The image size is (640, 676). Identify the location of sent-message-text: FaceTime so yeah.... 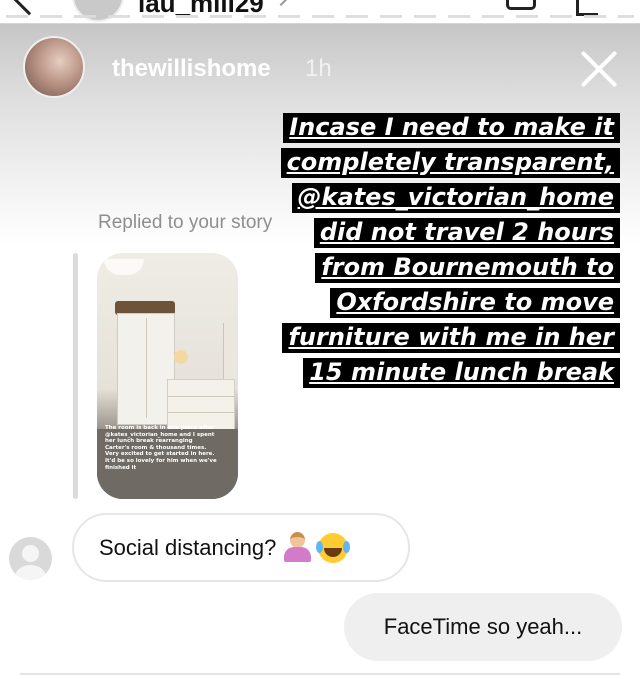
(483, 626).